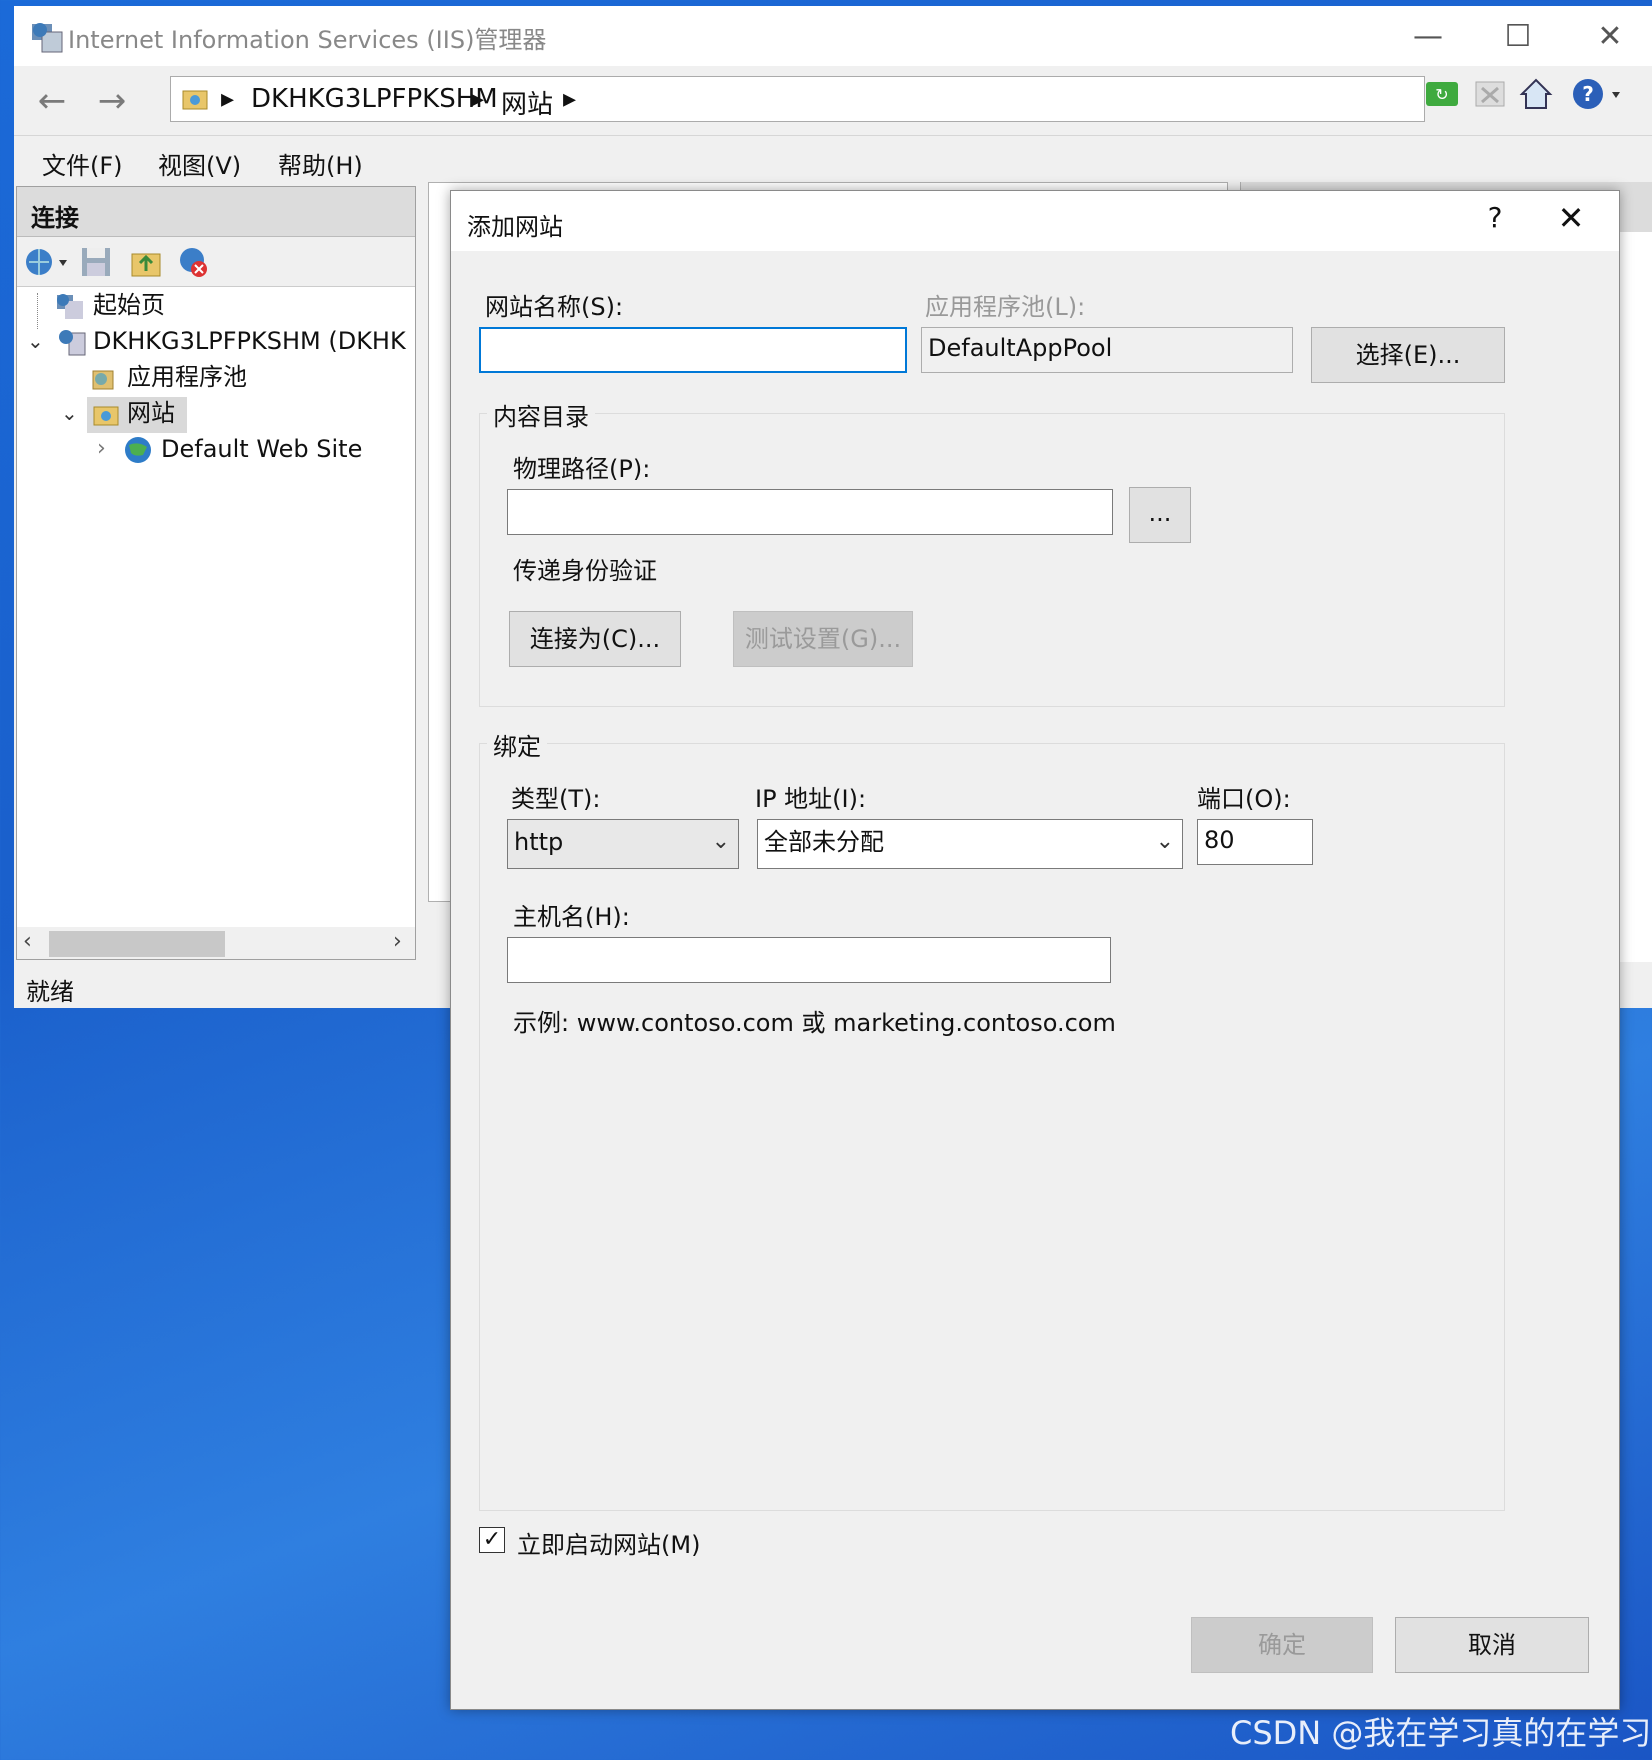 This screenshot has height=1760, width=1652. Describe the element at coordinates (1518, 37) in the screenshot. I see `maximize-button: ☐` at that location.